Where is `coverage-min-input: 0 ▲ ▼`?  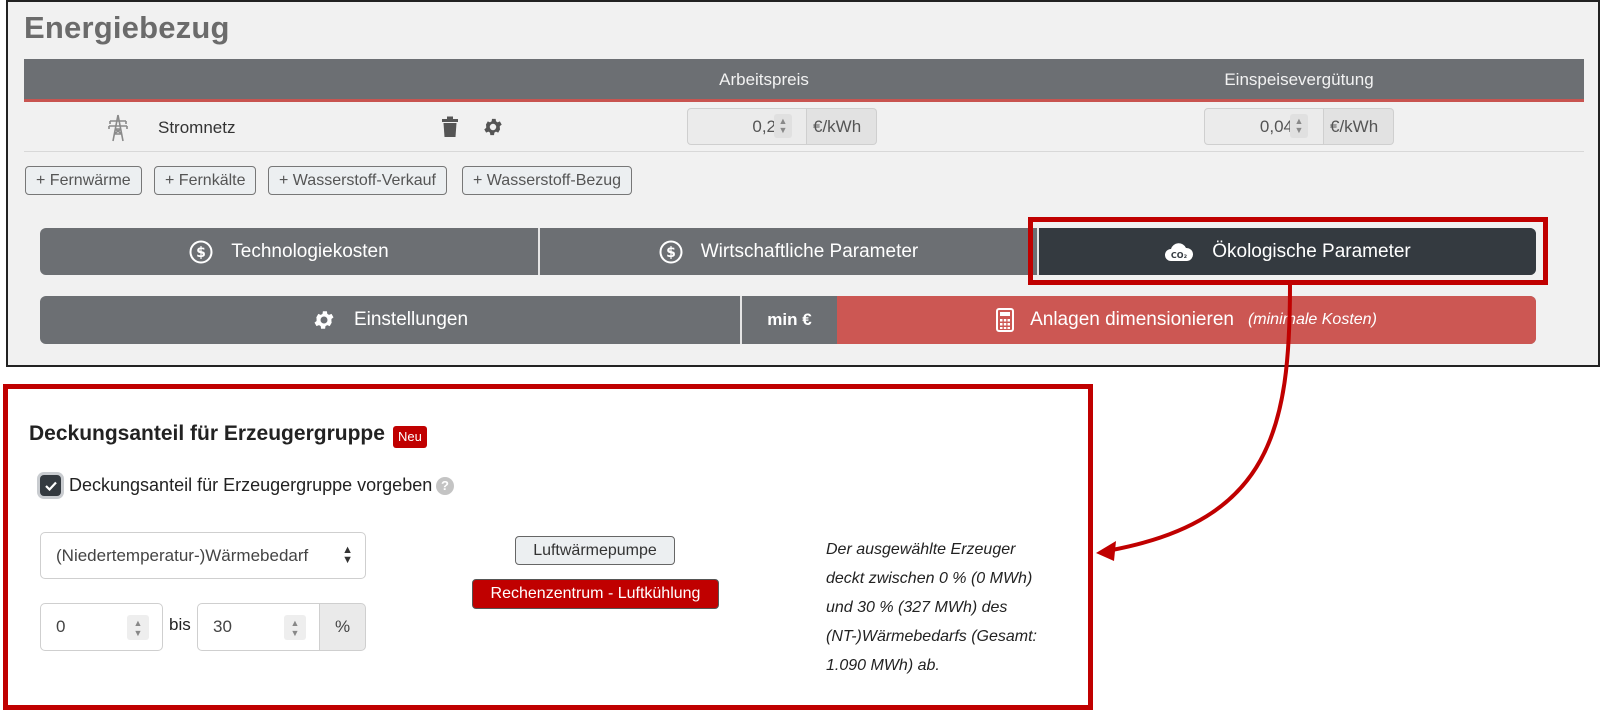
coverage-min-input: 0 ▲ ▼ is located at coordinates (101, 627).